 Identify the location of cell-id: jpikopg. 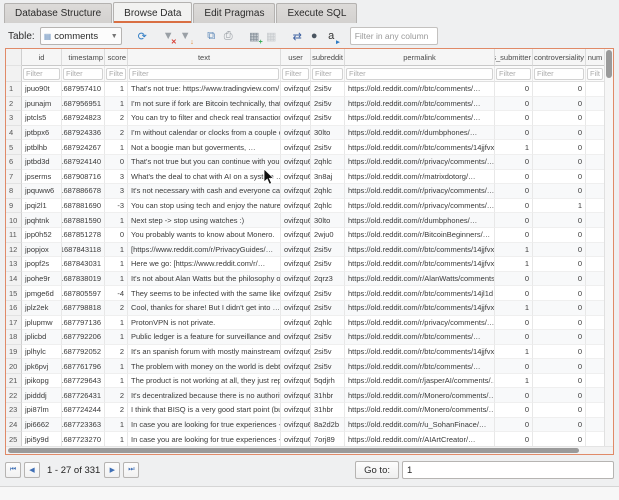
(42, 381).